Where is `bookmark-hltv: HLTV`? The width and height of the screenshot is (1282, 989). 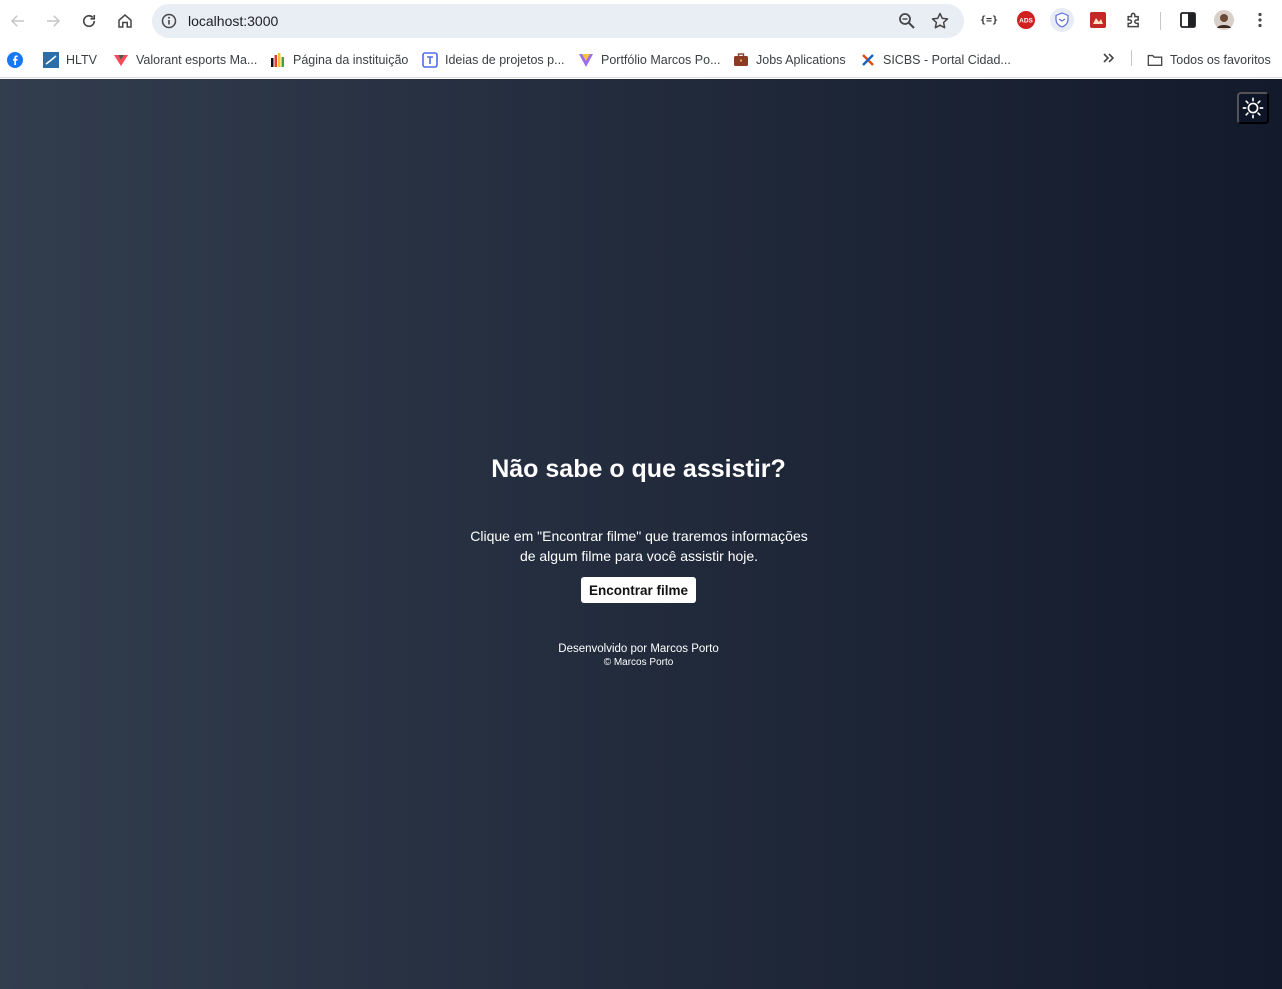 bookmark-hltv: HLTV is located at coordinates (70, 60).